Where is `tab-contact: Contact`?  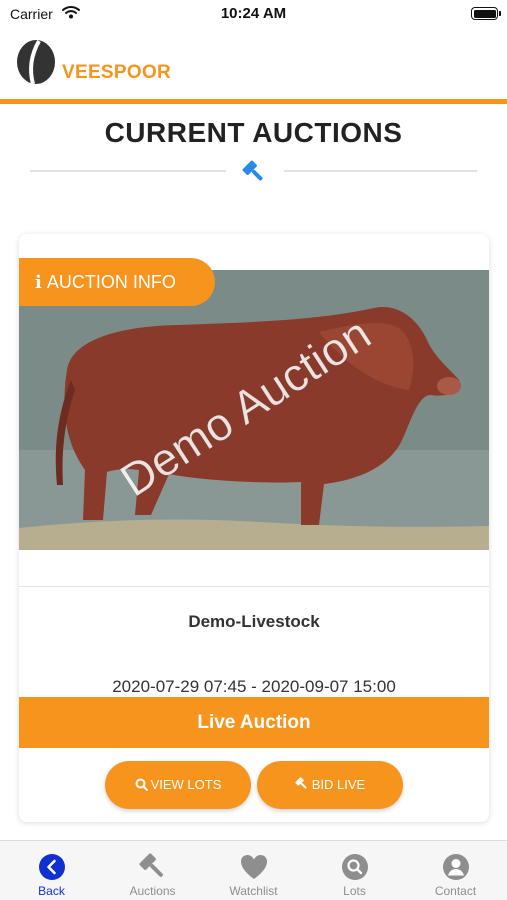 tab-contact: Contact is located at coordinates (455, 870).